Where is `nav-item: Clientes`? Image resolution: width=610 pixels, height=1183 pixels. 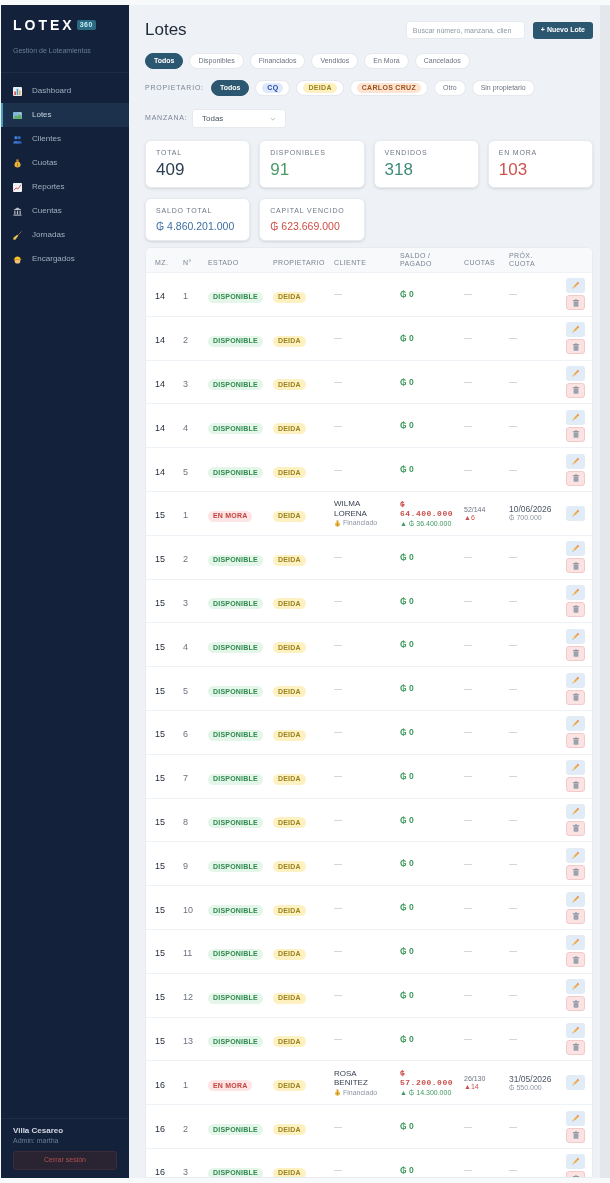 nav-item: Clientes is located at coordinates (65, 139).